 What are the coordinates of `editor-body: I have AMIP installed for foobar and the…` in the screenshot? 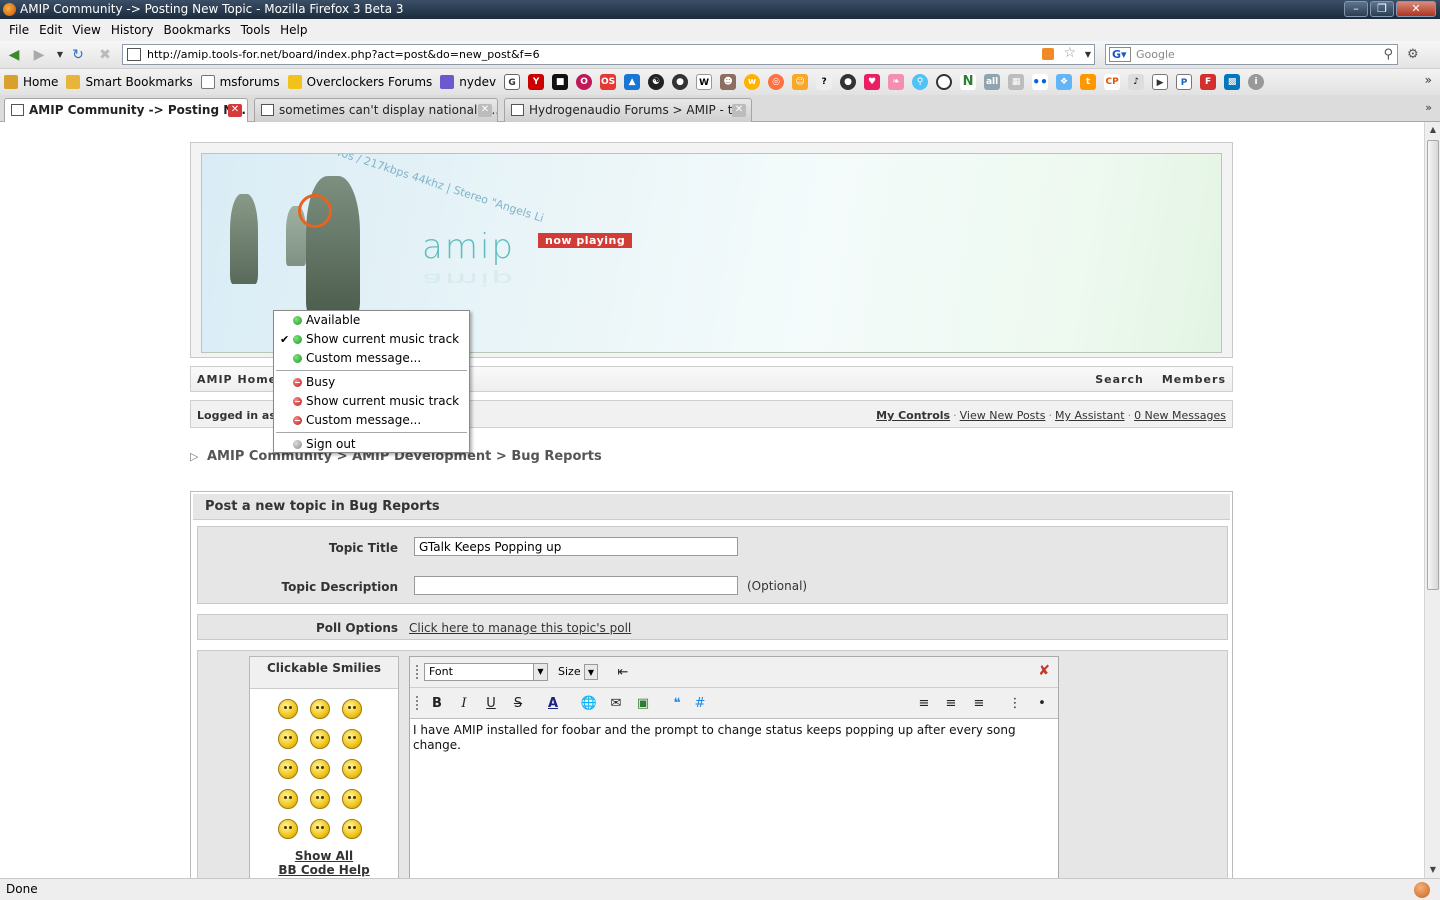 It's located at (733, 738).